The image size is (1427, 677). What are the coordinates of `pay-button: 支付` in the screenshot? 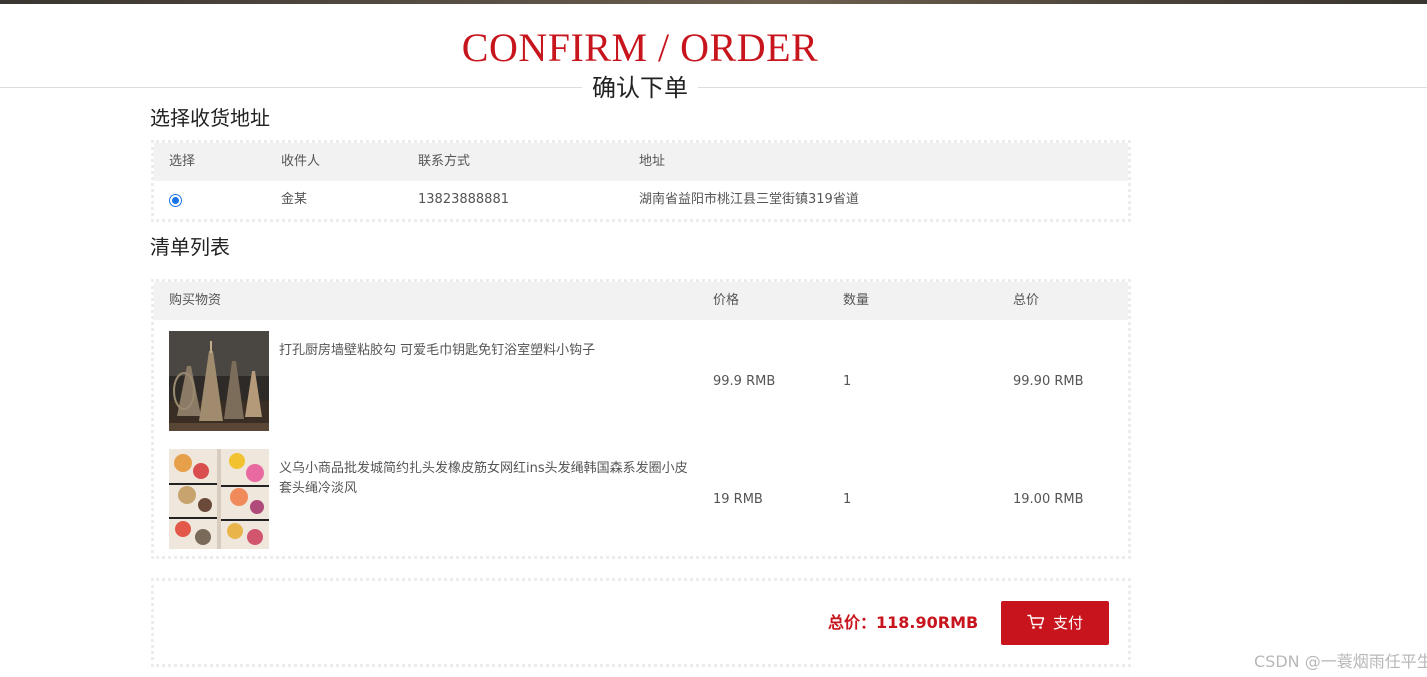 It's located at (1055, 623).